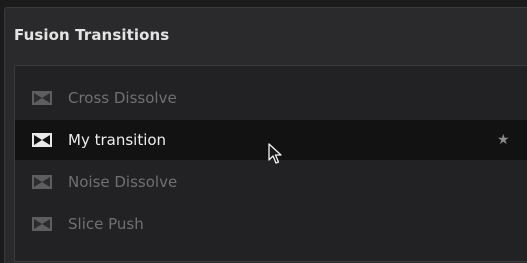  What do you see at coordinates (122, 98) in the screenshot?
I see `list-item-label: Cross Dissolve` at bounding box center [122, 98].